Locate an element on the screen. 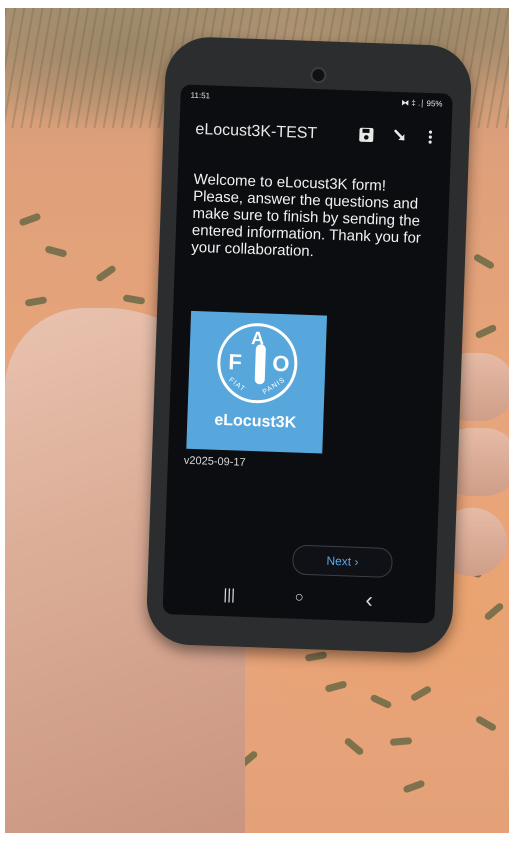  arrow-icon-glyph is located at coordinates (399, 135).